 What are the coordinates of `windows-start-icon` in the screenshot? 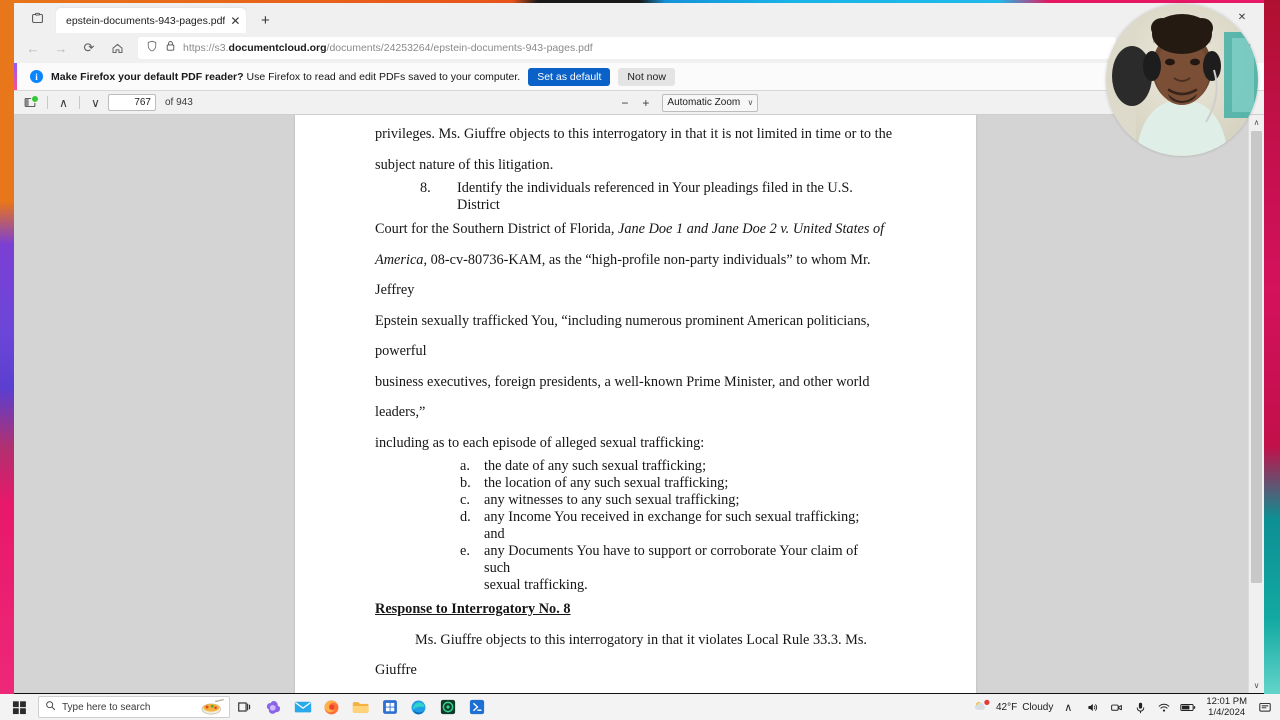 It's located at (19, 707).